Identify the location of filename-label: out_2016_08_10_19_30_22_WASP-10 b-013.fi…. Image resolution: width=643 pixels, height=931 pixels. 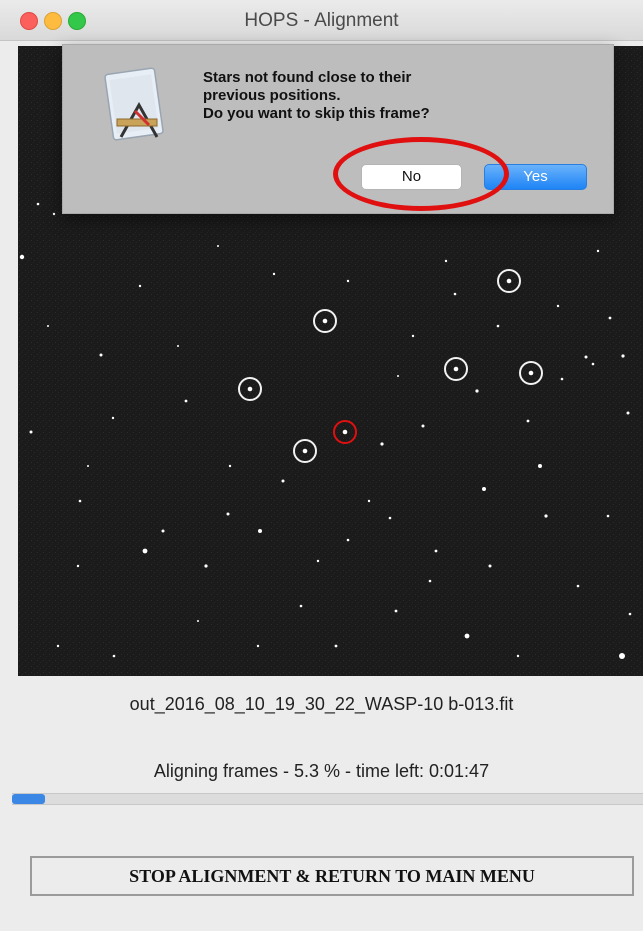
(321, 704).